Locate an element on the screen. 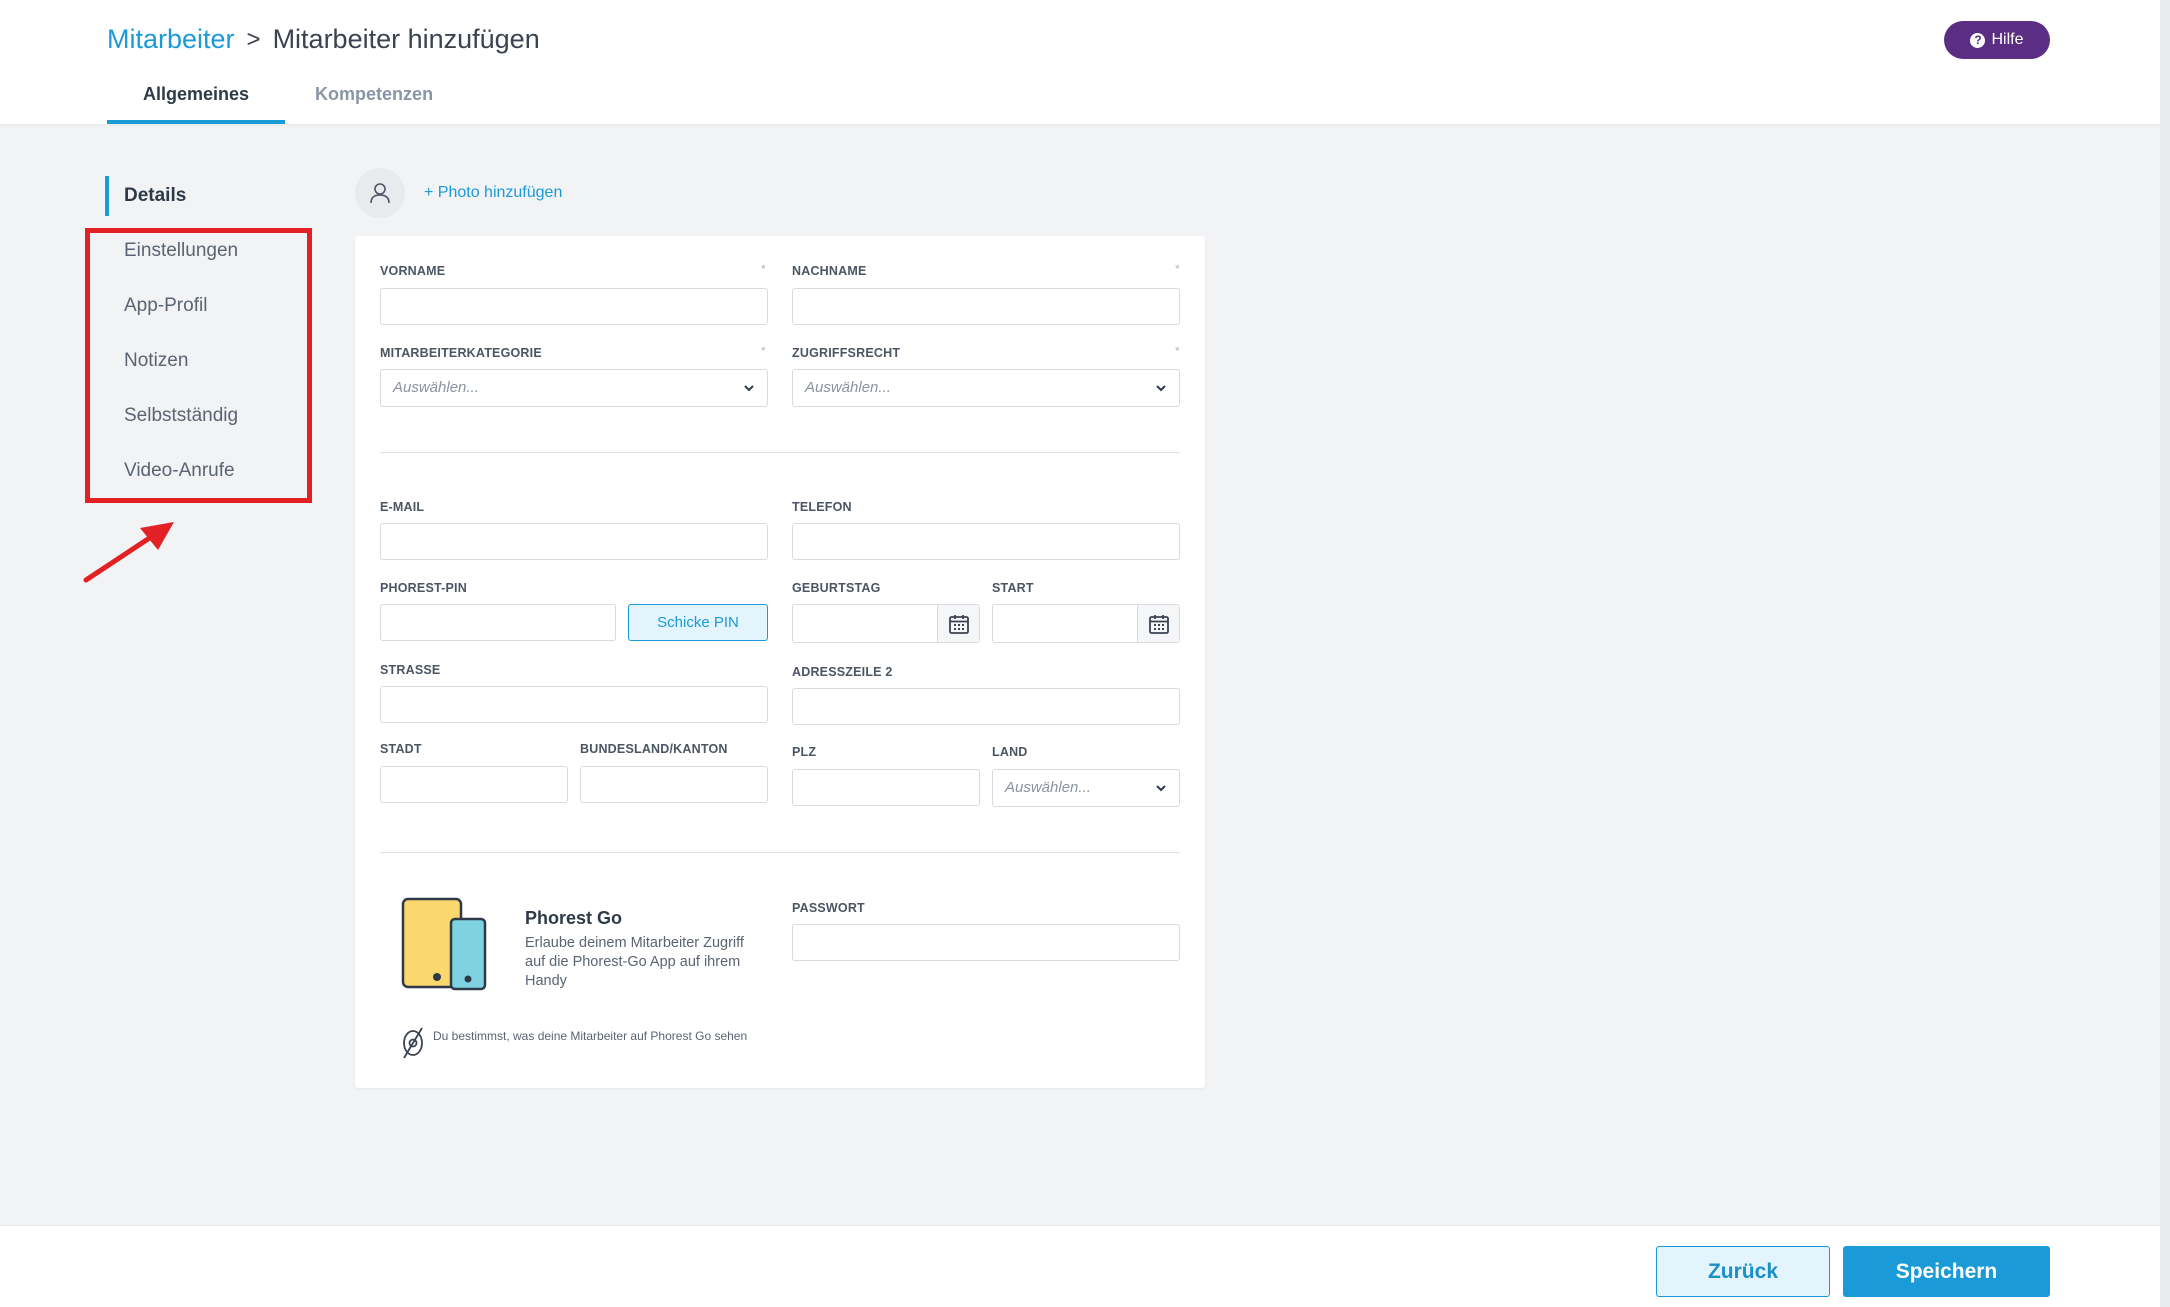 This screenshot has width=2170, height=1307. strasse-label: STRASSE is located at coordinates (410, 670).